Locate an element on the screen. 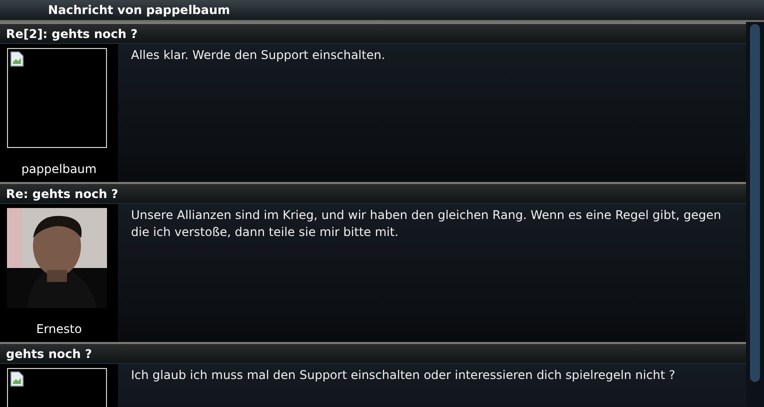  message-text: Ich glaub ich muss mal den Support einschalten oder interessieren dich spielregeln nicht ? is located at coordinates (403, 375).